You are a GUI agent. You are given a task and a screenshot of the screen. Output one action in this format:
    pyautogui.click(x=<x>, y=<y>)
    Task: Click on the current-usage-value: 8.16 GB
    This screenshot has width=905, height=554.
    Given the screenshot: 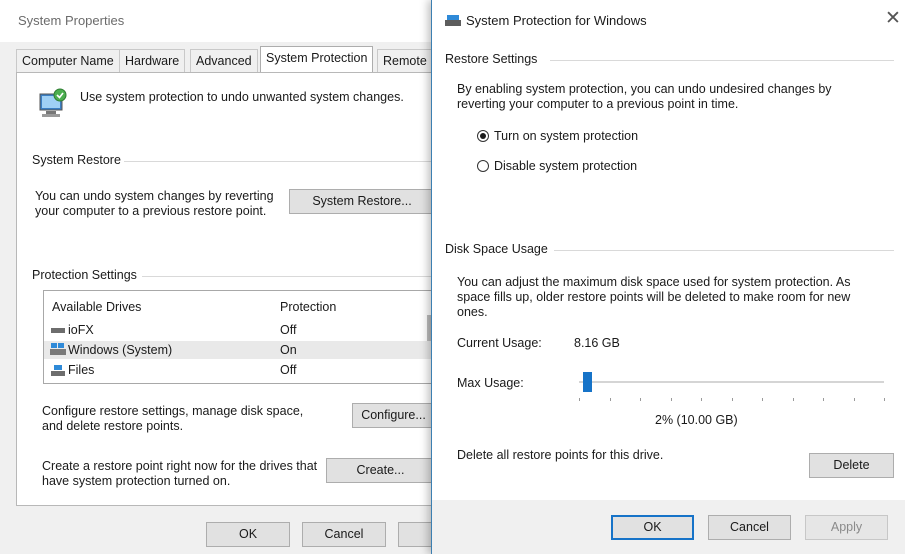 What is the action you would take?
    pyautogui.click(x=597, y=343)
    